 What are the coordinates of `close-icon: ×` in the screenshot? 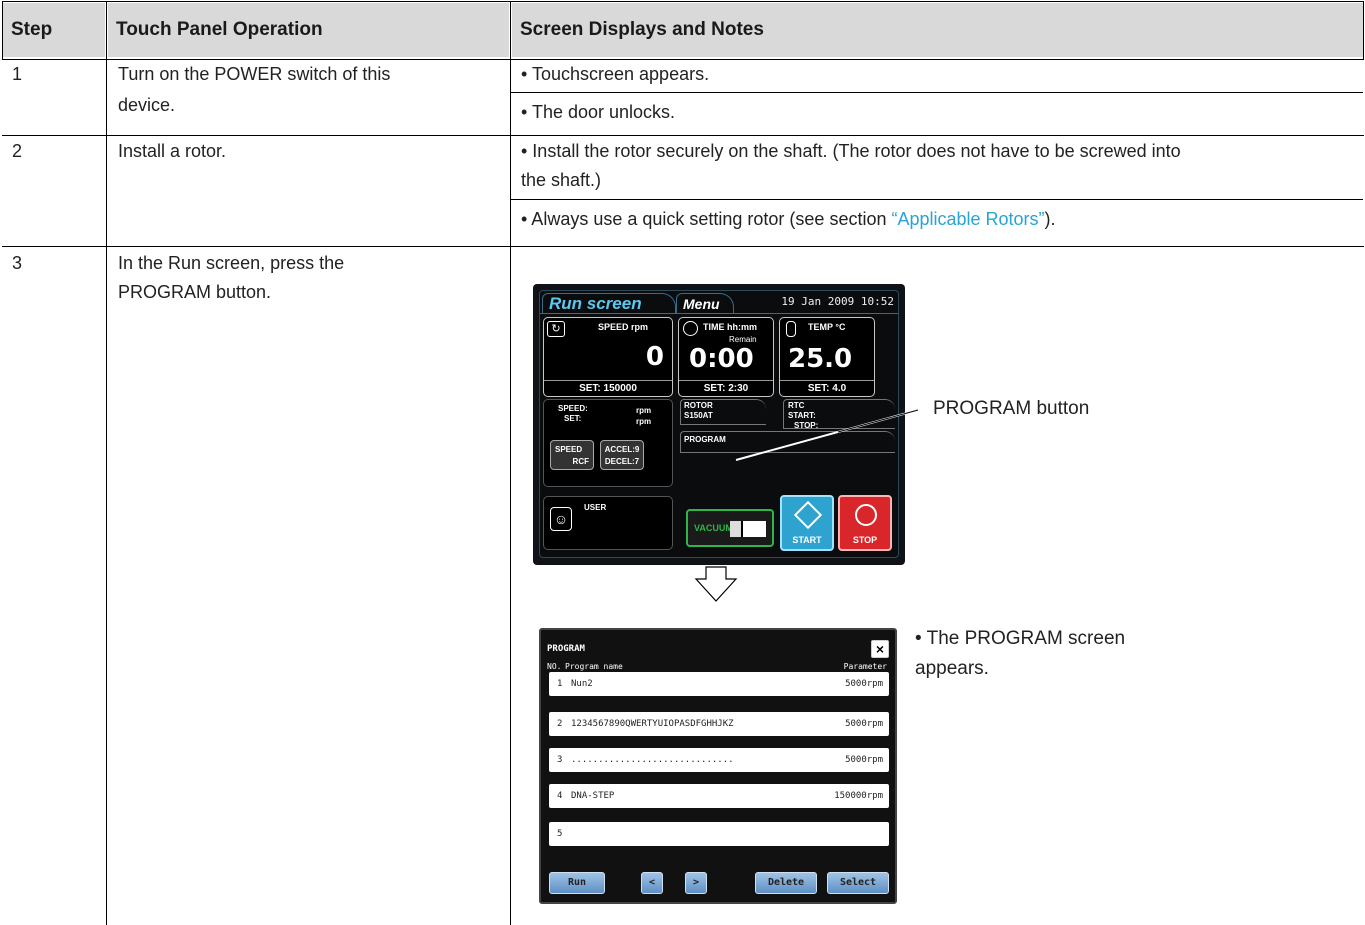 It's located at (880, 649).